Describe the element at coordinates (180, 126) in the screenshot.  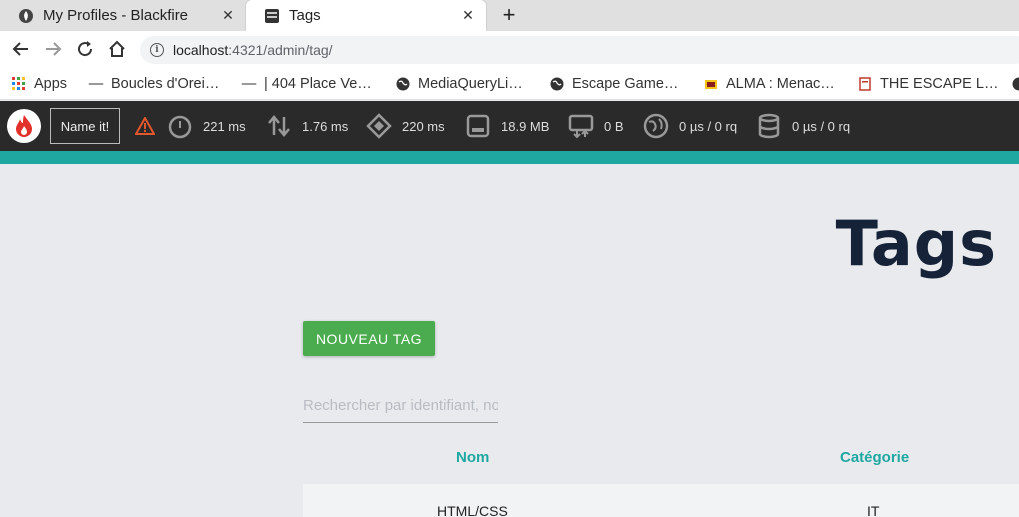
I see `stopwatch-icon` at that location.